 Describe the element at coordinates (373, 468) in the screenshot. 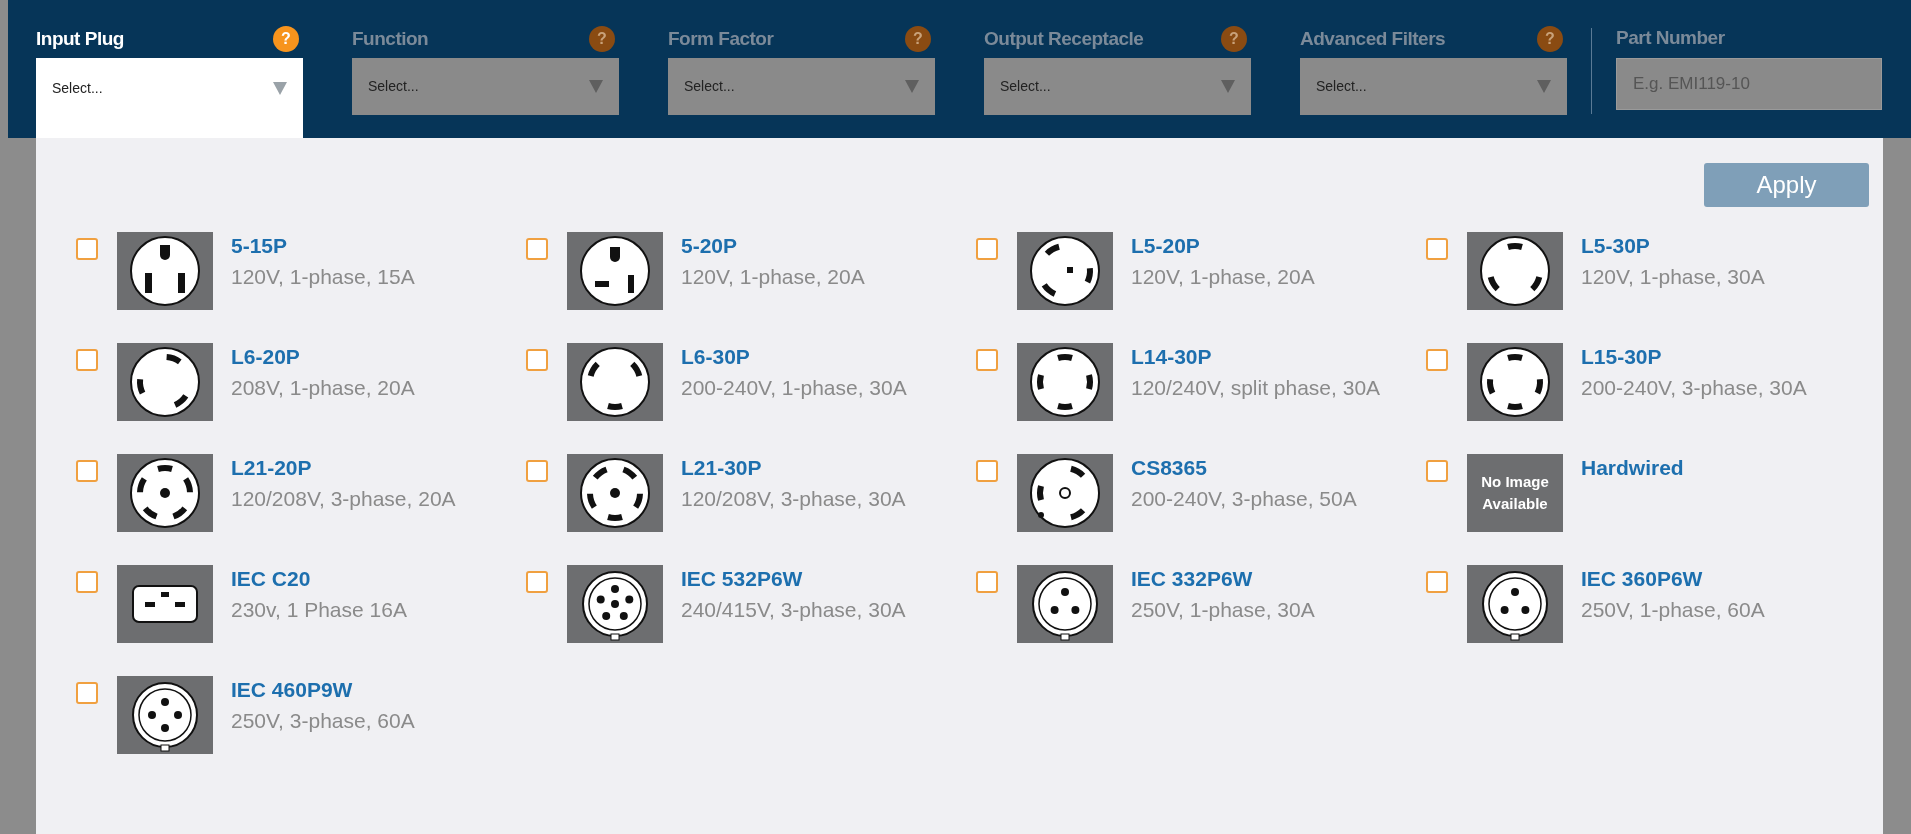

I see `plug-name: L21-20P` at that location.